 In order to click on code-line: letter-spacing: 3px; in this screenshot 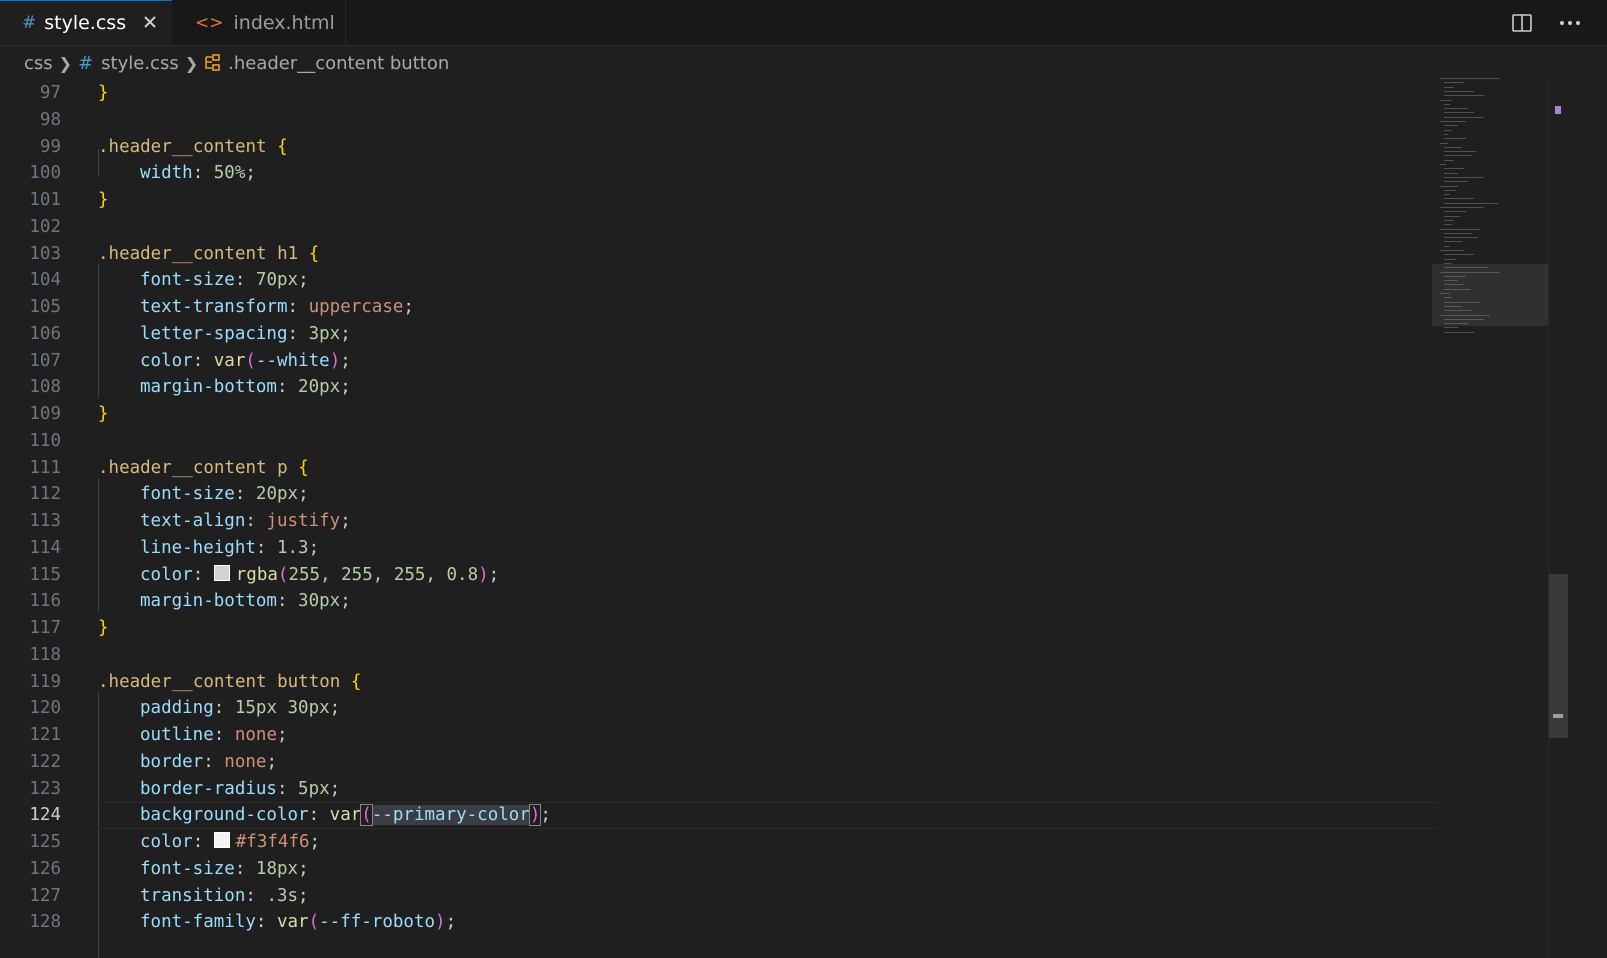, I will do `click(245, 333)`.